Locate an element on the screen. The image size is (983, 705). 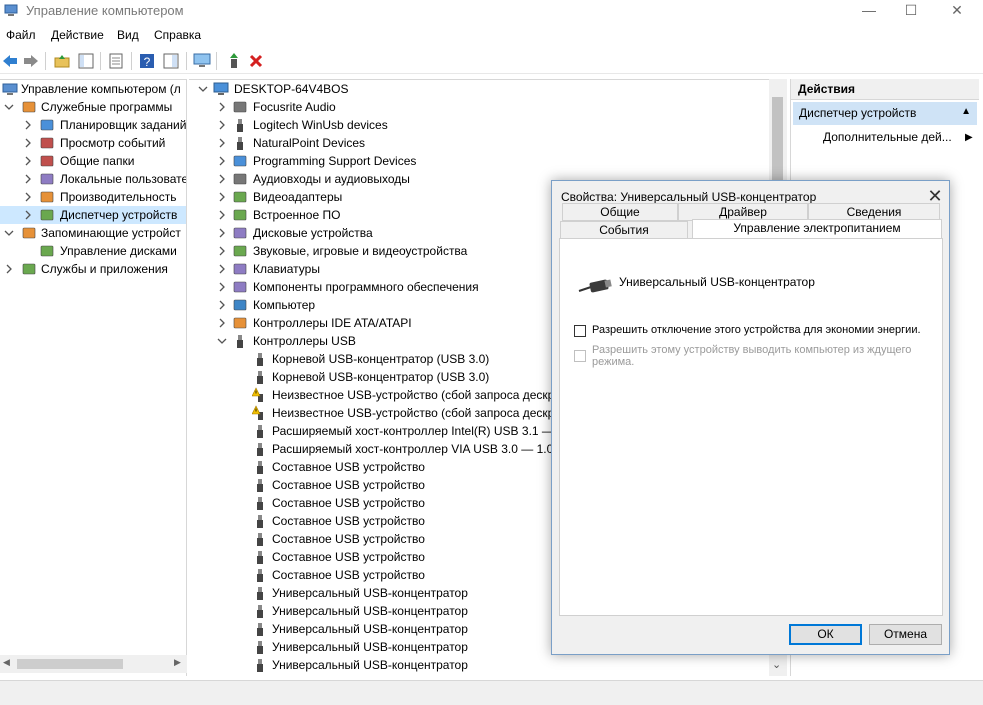
folder-up-icon is located at coordinates (62, 61).